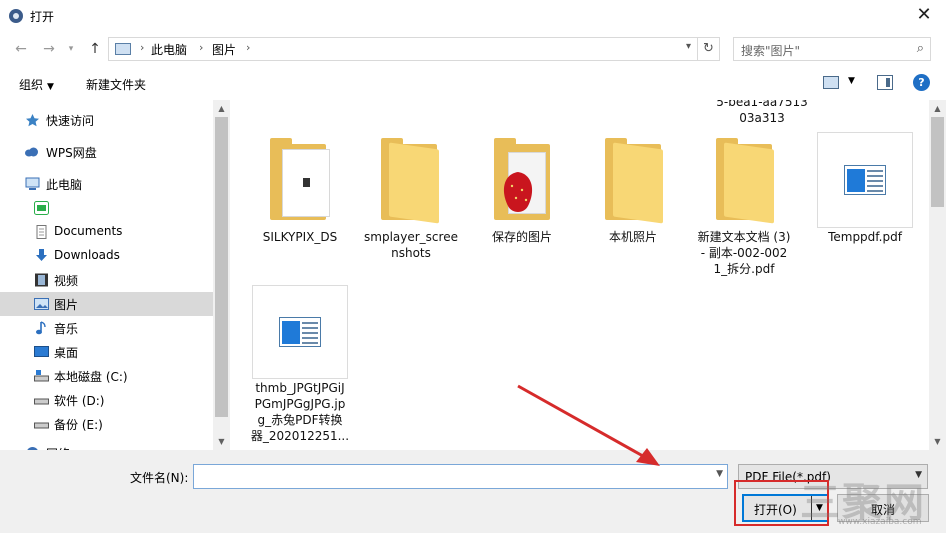  What do you see at coordinates (88, 231) in the screenshot?
I see `sidebar-item-label: Documents` at bounding box center [88, 231].